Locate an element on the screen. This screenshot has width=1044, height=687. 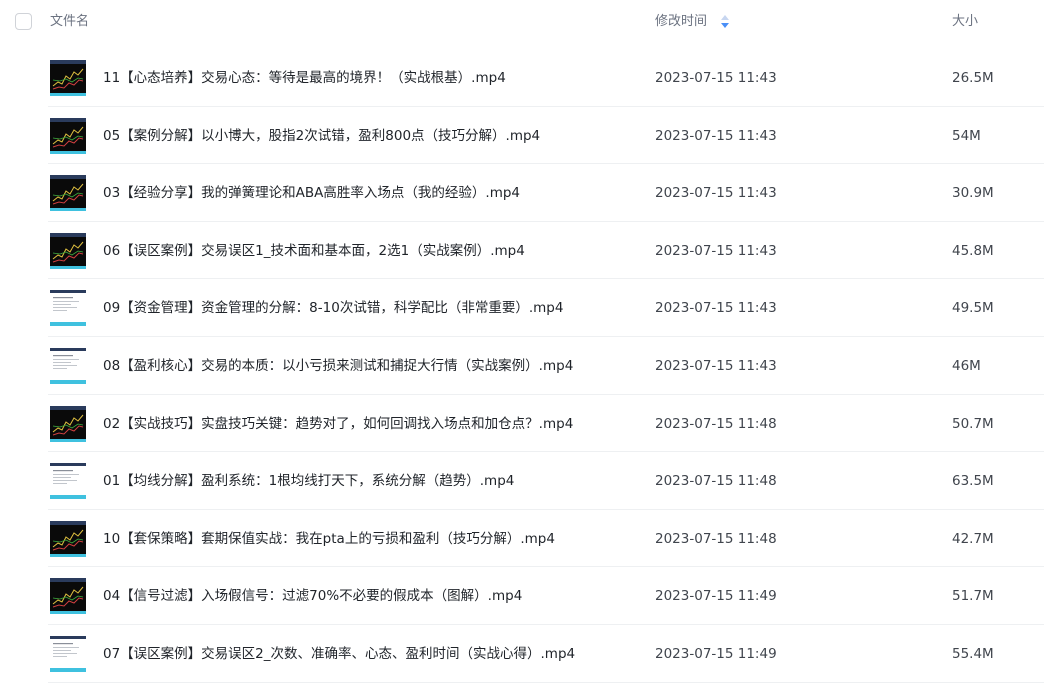
file-name: 10【套保策略】套期保值实战：我在pta上的亏损和盈利（技巧分解）.mp4 is located at coordinates (329, 539).